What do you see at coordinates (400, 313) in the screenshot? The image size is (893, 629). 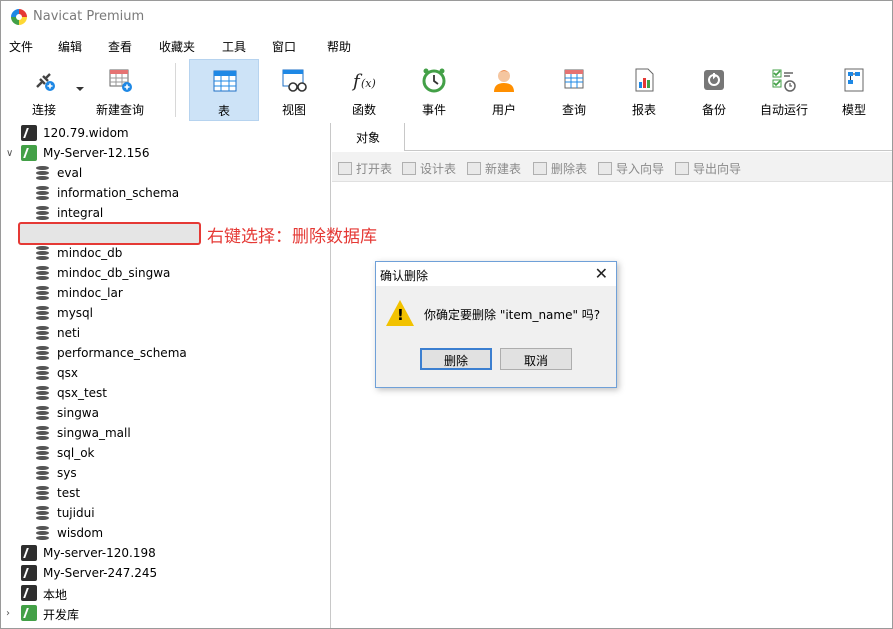 I see `warning-icon` at bounding box center [400, 313].